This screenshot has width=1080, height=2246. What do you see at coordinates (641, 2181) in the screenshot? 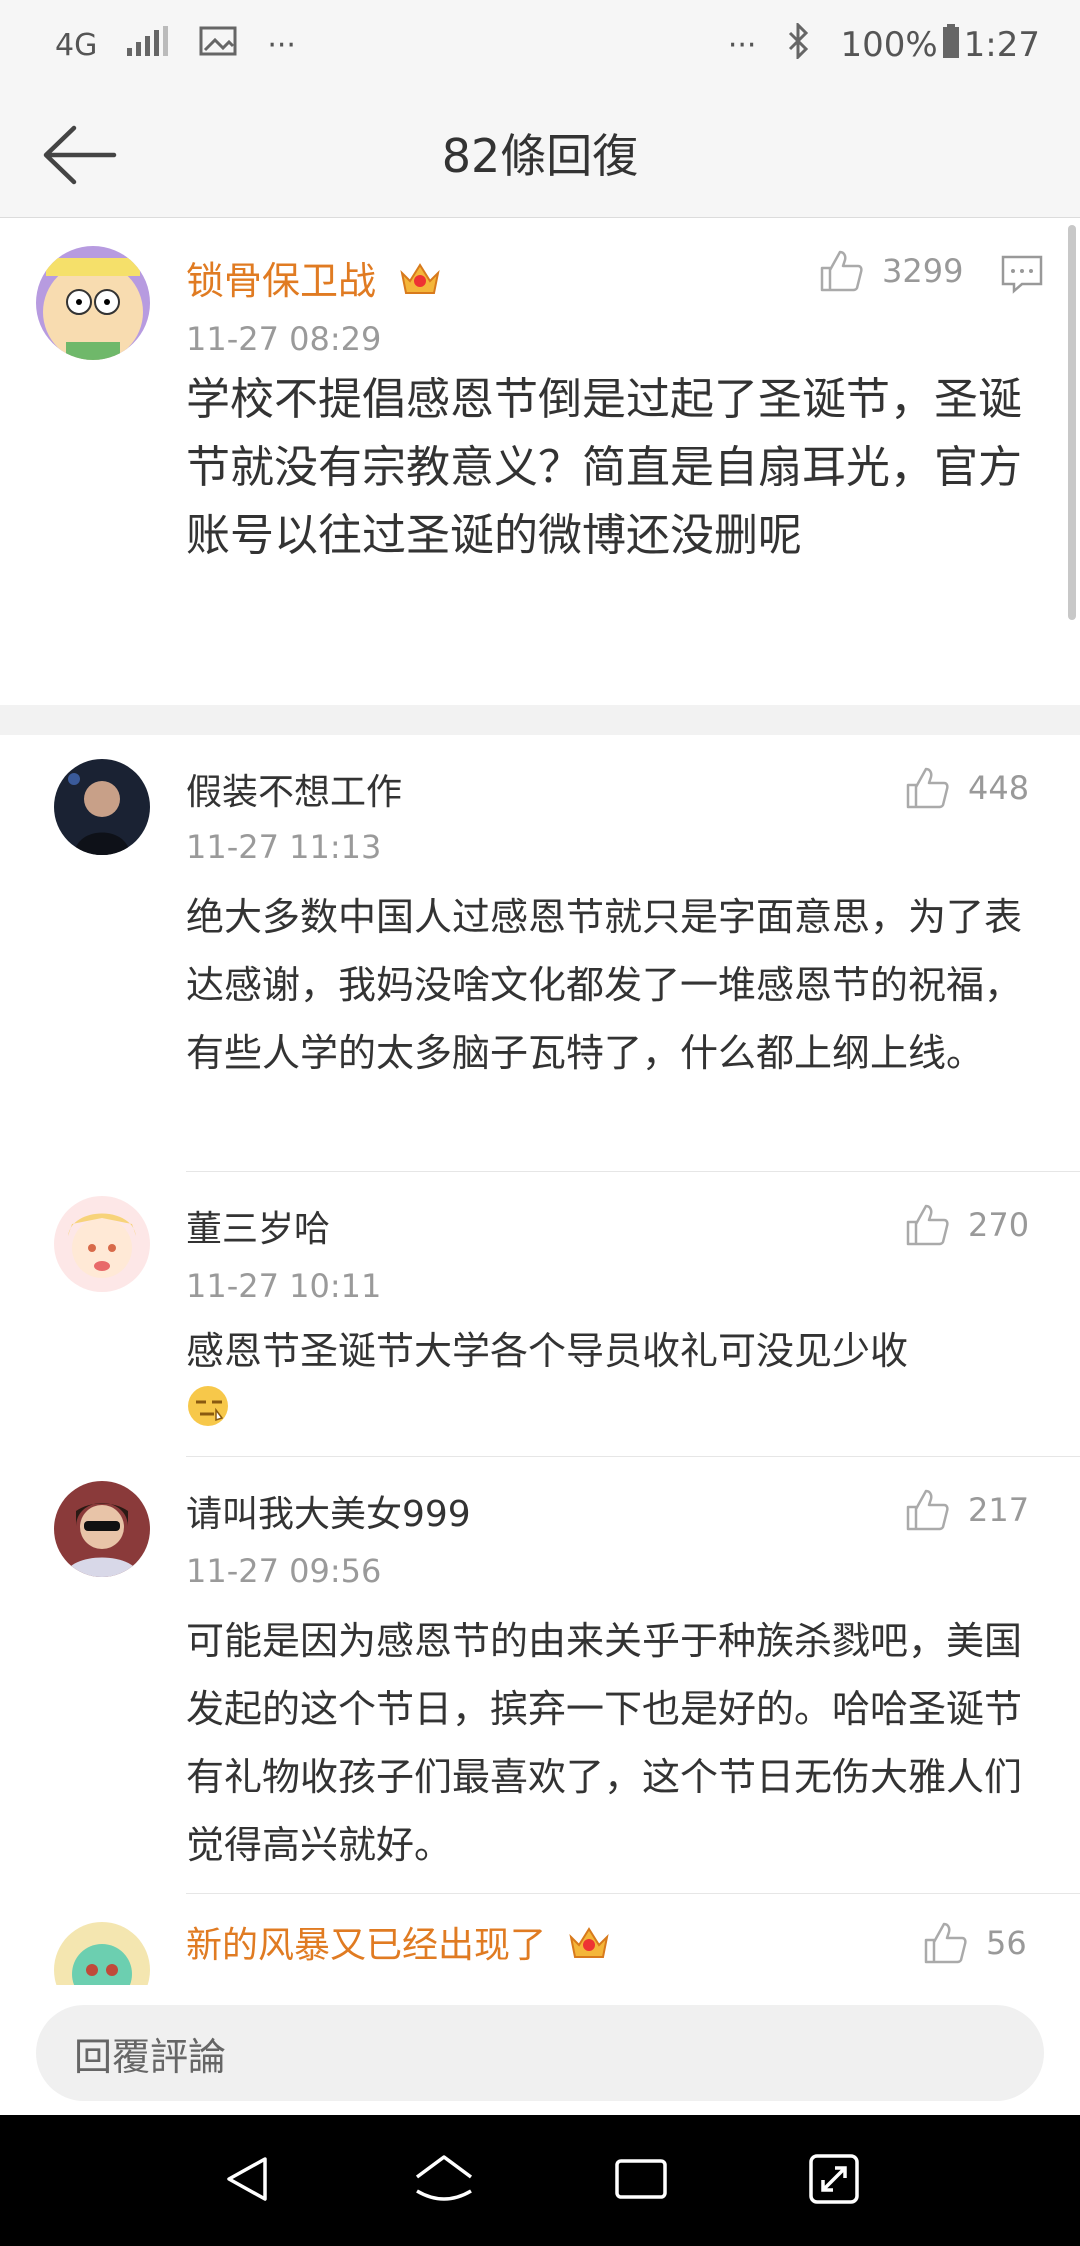
I see `nav-recents-icon` at bounding box center [641, 2181].